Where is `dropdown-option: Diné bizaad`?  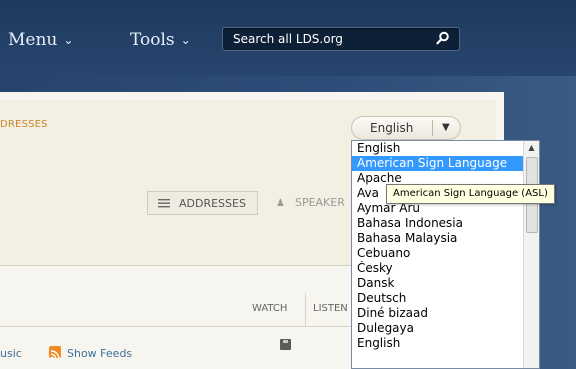
dropdown-option: Diné bizaad is located at coordinates (445, 313).